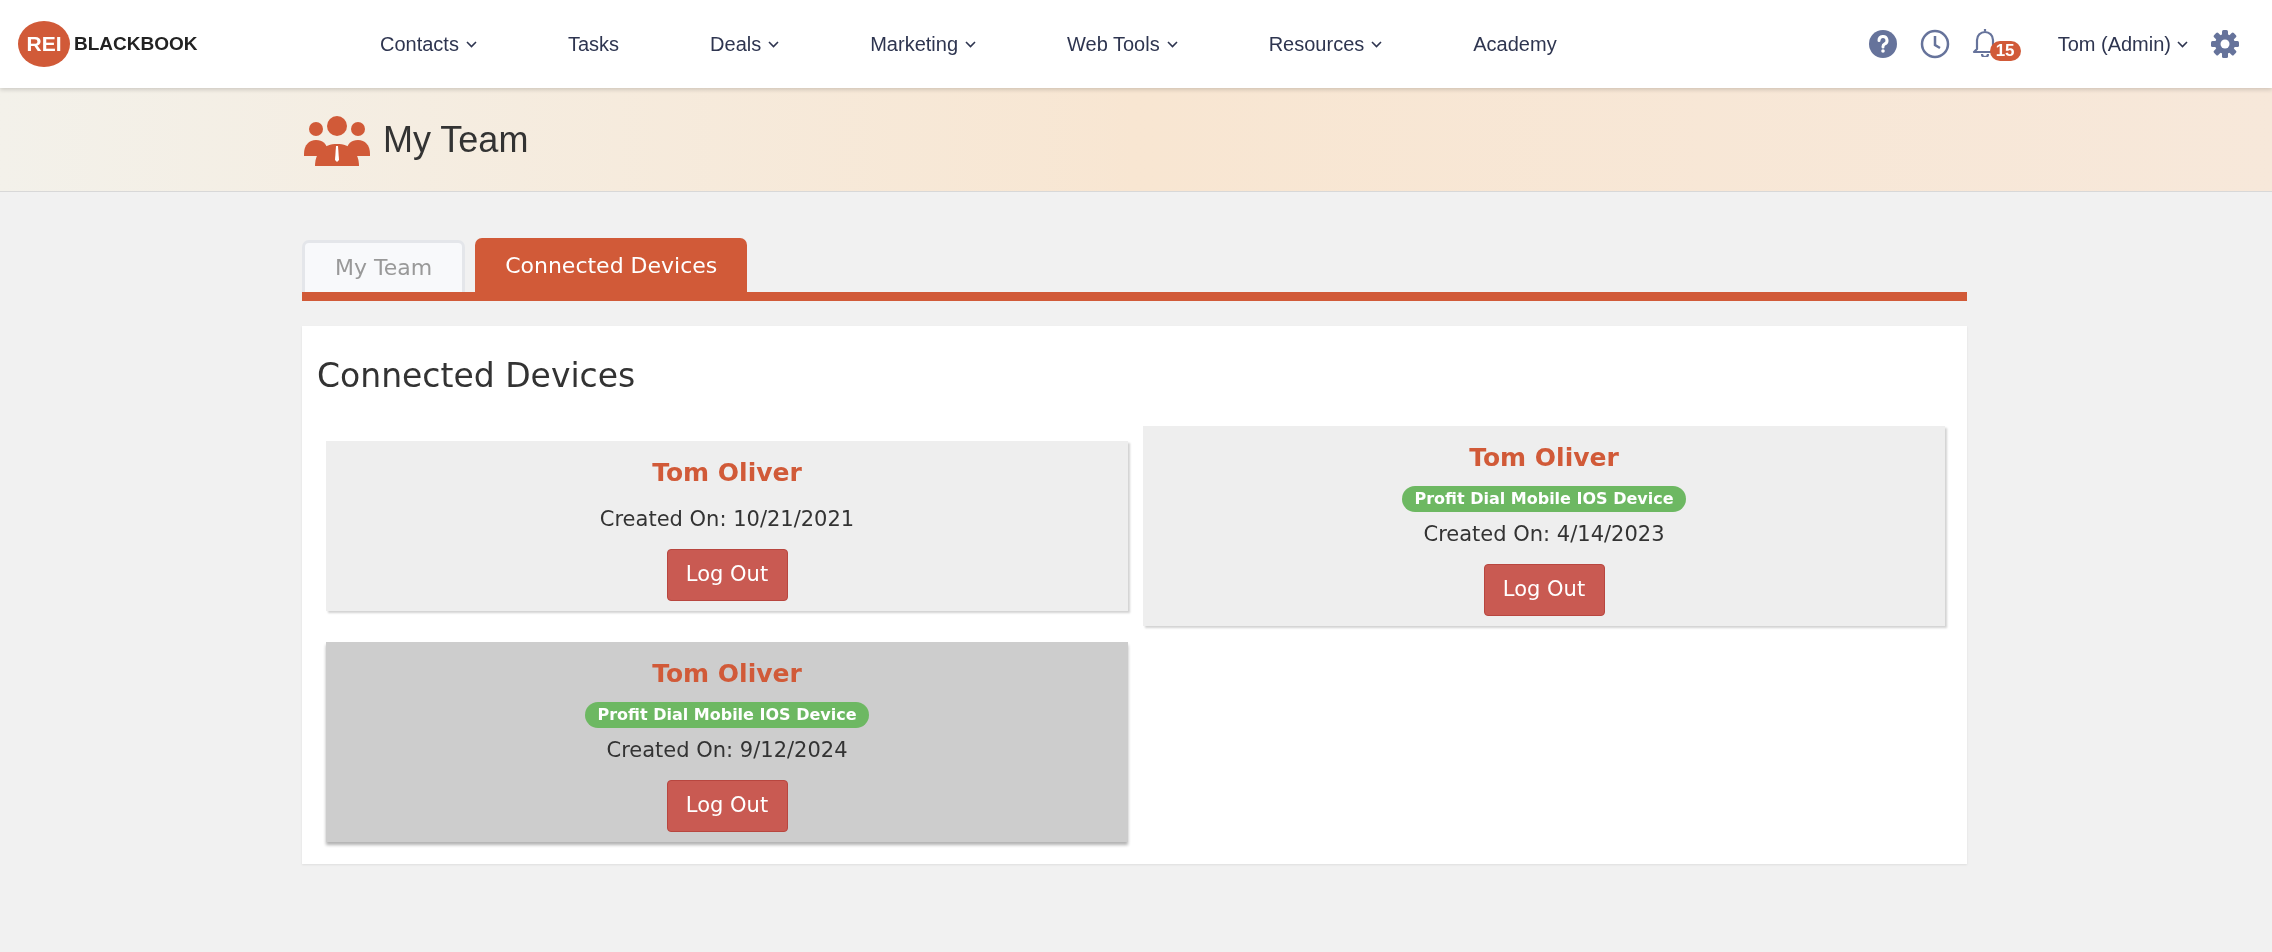 The width and height of the screenshot is (2272, 952). Describe the element at coordinates (1515, 44) in the screenshot. I see `nav-link: Academy` at that location.